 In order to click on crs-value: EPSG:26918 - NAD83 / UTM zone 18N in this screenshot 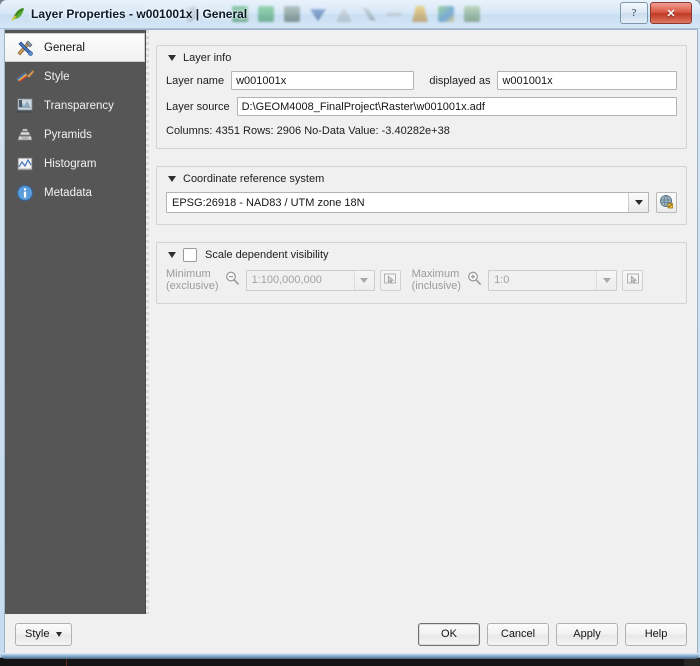, I will do `click(268, 202)`.